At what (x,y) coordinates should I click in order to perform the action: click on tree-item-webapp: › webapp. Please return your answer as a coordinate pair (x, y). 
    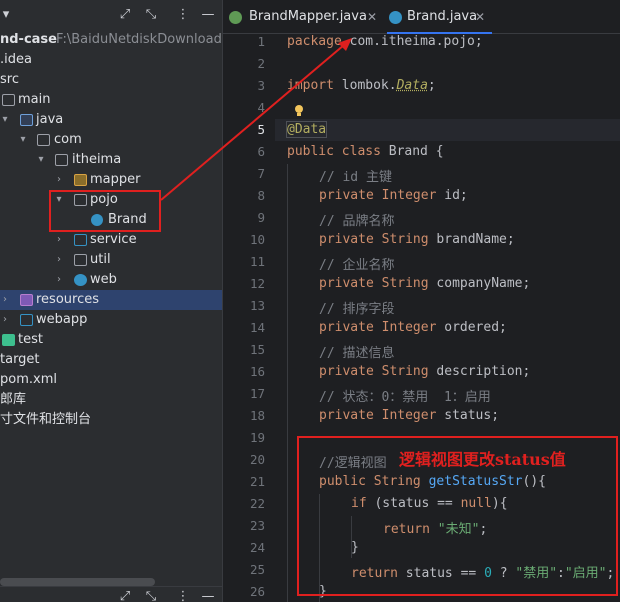
    Looking at the image, I should click on (111, 320).